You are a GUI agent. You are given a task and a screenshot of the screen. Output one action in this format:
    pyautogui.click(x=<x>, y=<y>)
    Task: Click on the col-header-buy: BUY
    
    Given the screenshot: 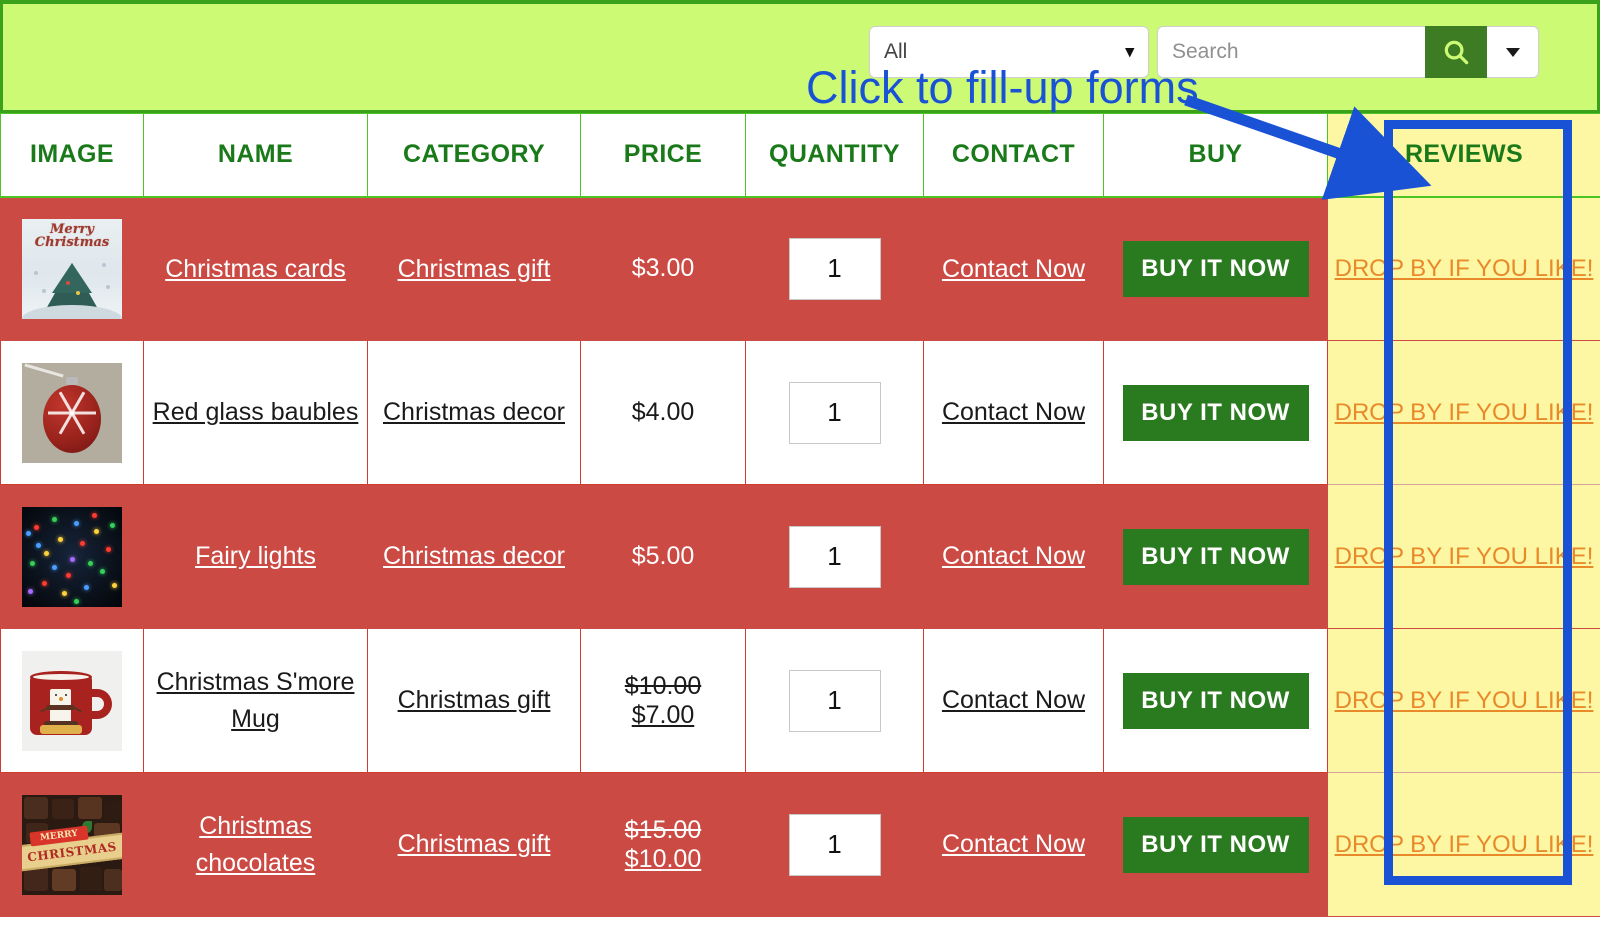 What is the action you would take?
    pyautogui.click(x=1215, y=155)
    